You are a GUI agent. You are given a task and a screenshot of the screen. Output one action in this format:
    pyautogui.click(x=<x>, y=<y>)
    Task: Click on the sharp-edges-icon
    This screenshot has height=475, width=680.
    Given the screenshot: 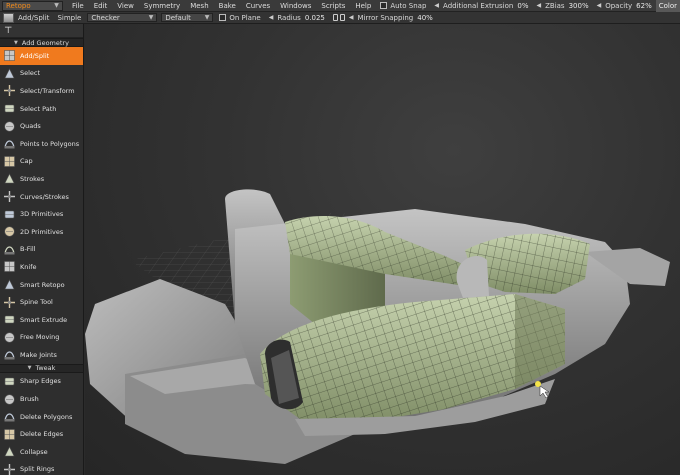 What is the action you would take?
    pyautogui.click(x=9, y=381)
    